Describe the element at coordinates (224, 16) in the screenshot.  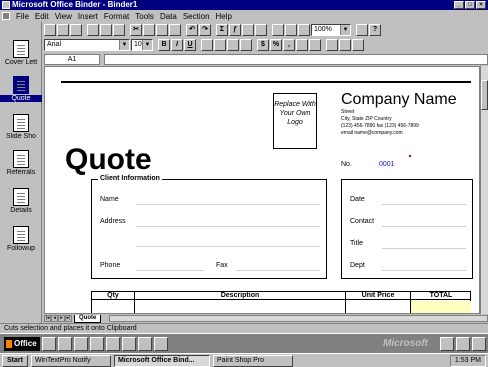
I see `menu-help: Help` at that location.